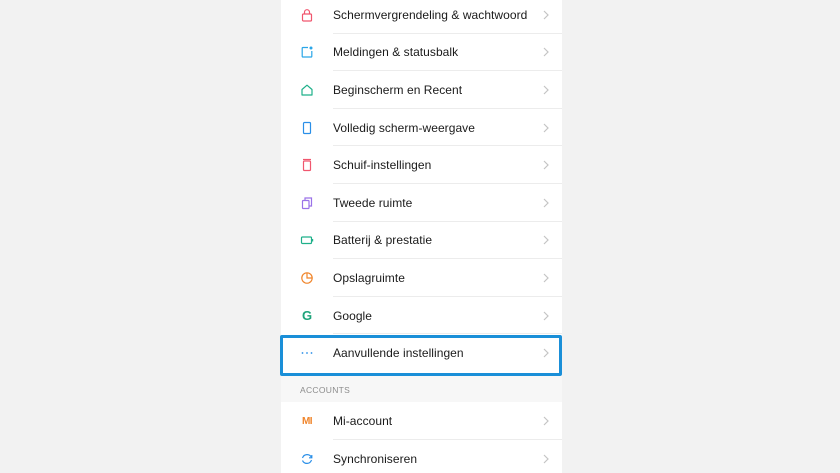 This screenshot has width=840, height=473. Describe the element at coordinates (373, 202) in the screenshot. I see `settings-item-label: Tweede ruimte` at that location.